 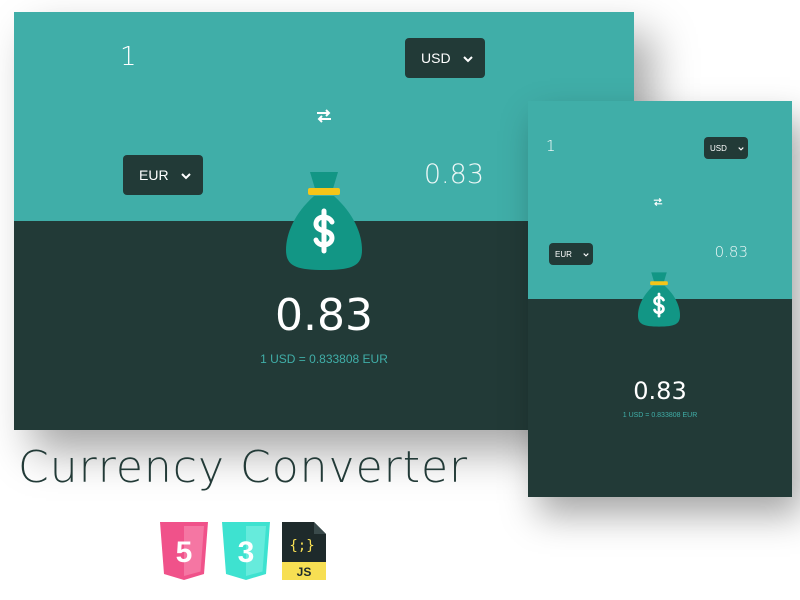 I want to click on js-icon: {;} JS, so click(x=304, y=551).